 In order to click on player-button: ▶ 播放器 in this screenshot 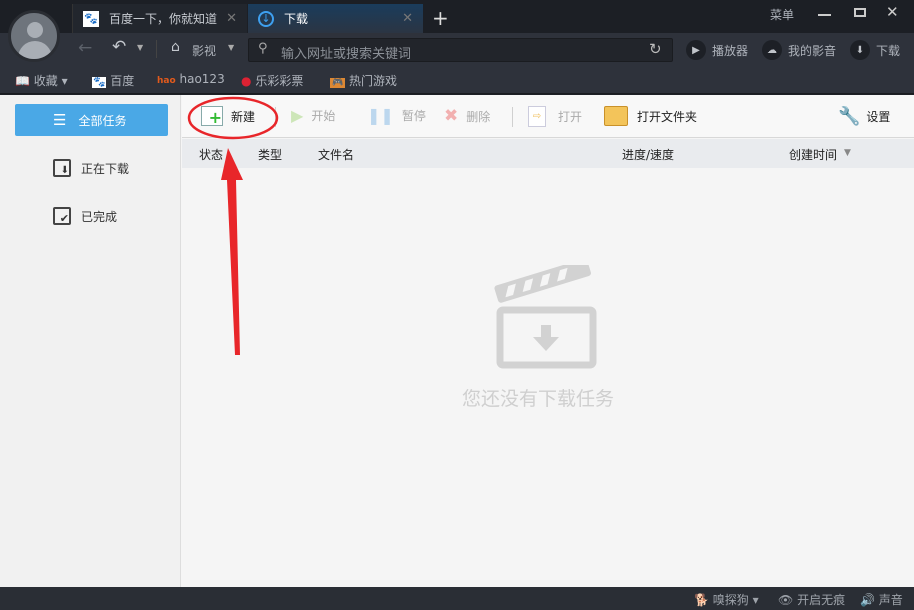, I will do `click(717, 50)`.